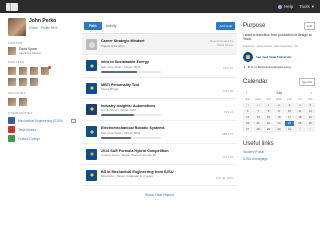 This screenshot has height=240, width=320. What do you see at coordinates (300, 105) in the screenshot?
I see `calendar-day: 4` at bounding box center [300, 105].